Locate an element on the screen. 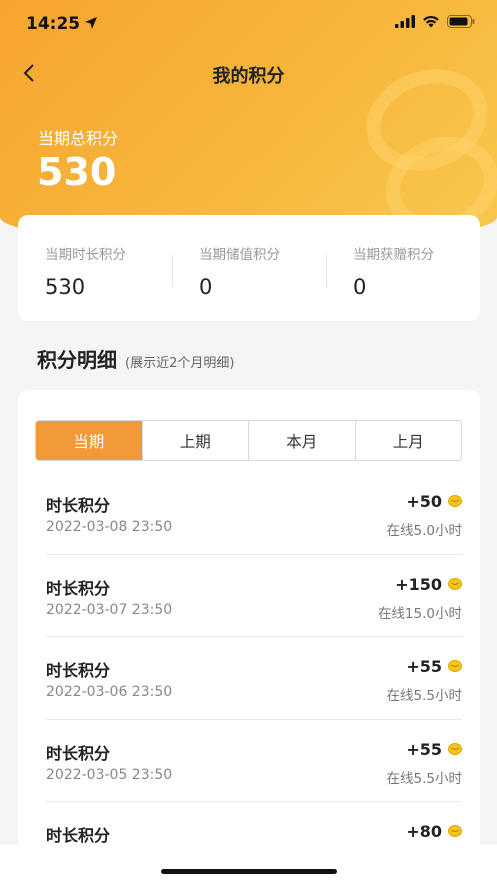 Image resolution: width=497 pixels, height=883 pixels. tab-this-month: 本月 is located at coordinates (301, 440).